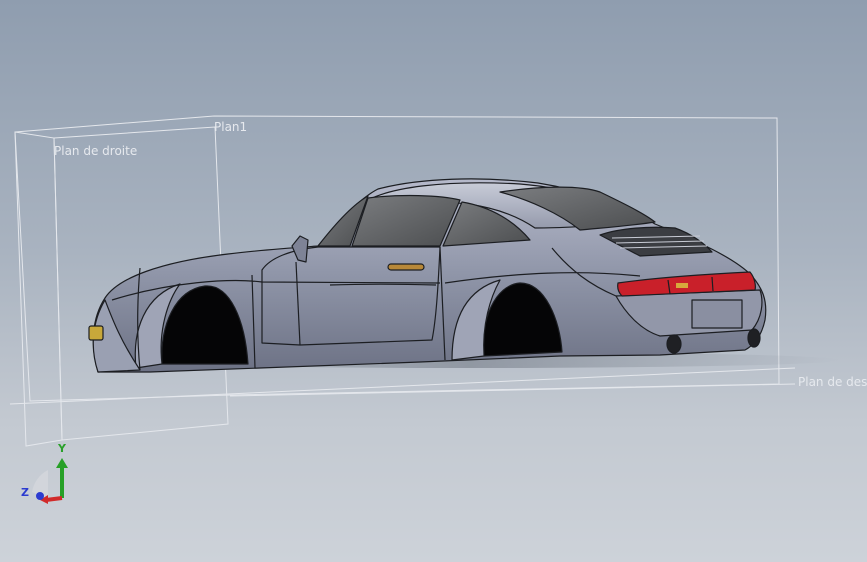 The height and width of the screenshot is (562, 867). What do you see at coordinates (40, 496) in the screenshot?
I see `triad-z-axis` at bounding box center [40, 496].